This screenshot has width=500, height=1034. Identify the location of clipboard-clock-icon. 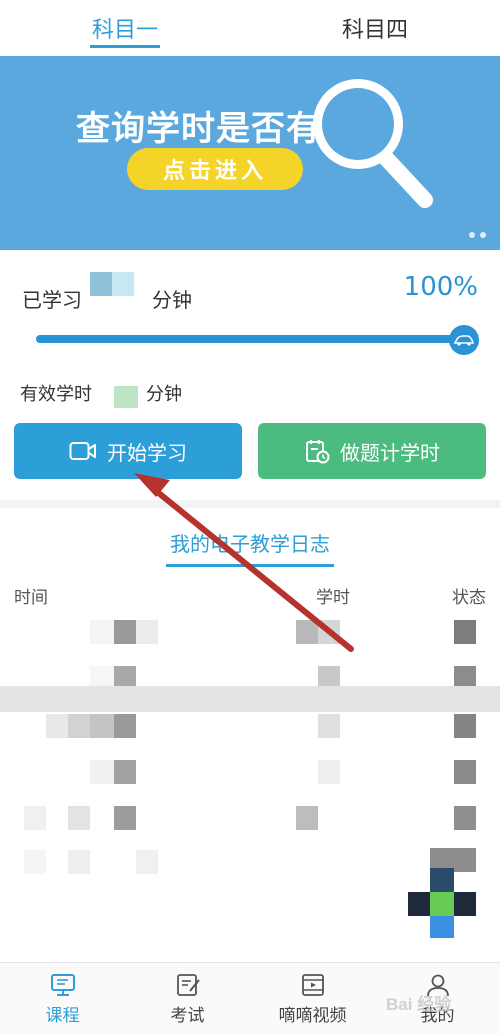
(318, 452).